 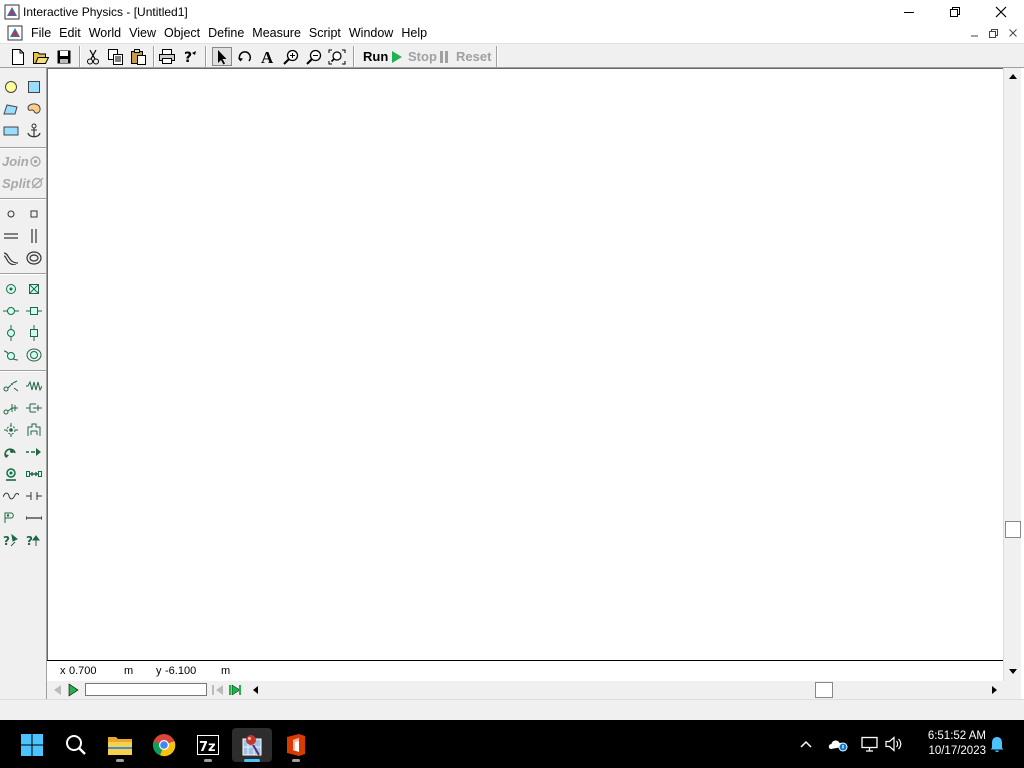 What do you see at coordinates (1012, 374) in the screenshot?
I see `vertical-scrollbar` at bounding box center [1012, 374].